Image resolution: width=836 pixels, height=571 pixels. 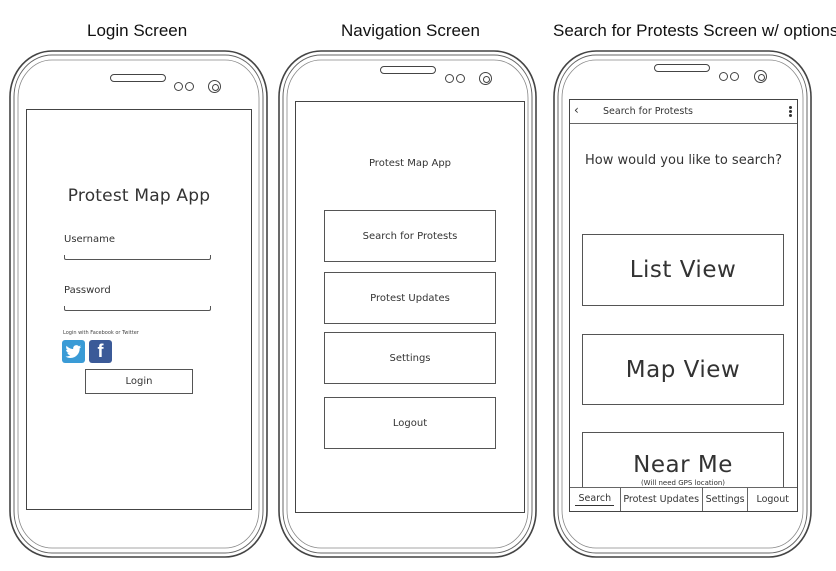 I want to click on login-button: Login, so click(x=139, y=381).